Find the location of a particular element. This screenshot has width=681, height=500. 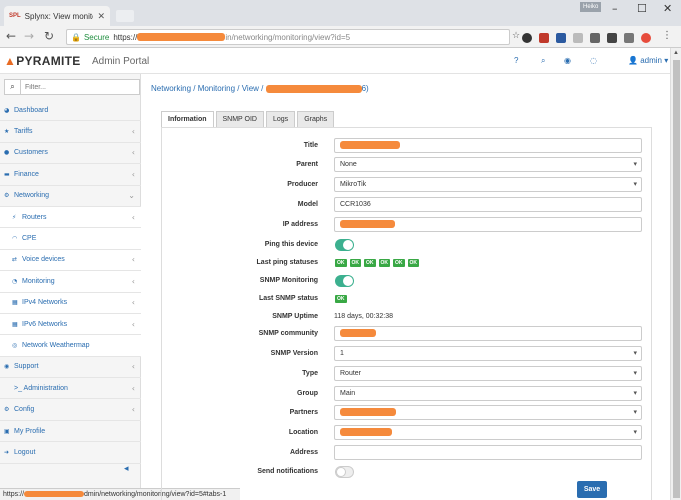

menu-dots-icon: ⋮ is located at coordinates (667, 35).